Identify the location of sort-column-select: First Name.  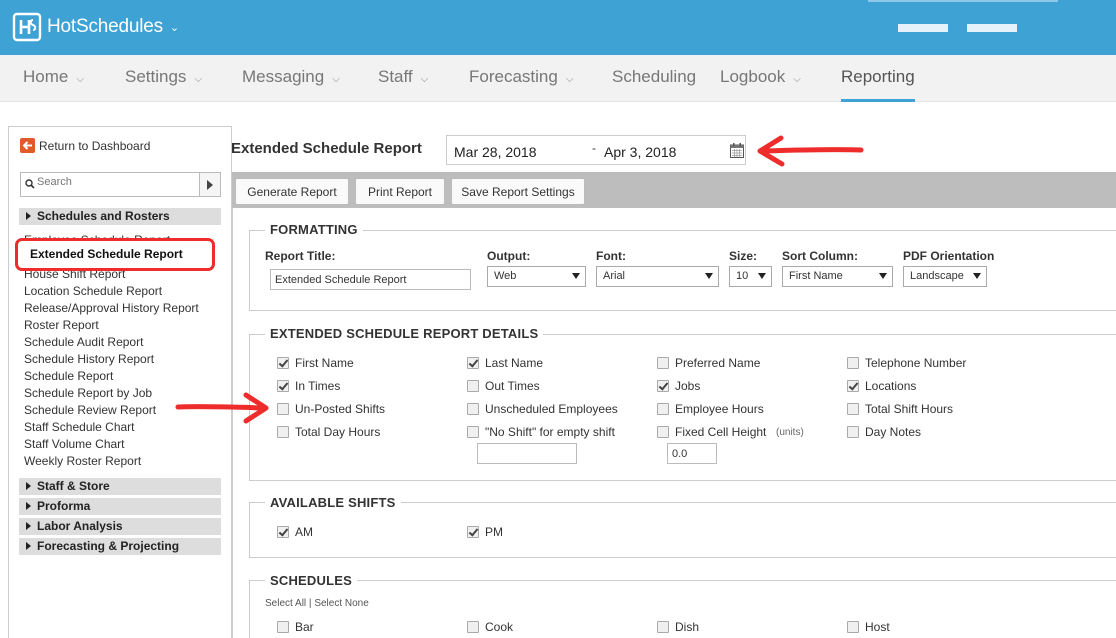
(837, 276).